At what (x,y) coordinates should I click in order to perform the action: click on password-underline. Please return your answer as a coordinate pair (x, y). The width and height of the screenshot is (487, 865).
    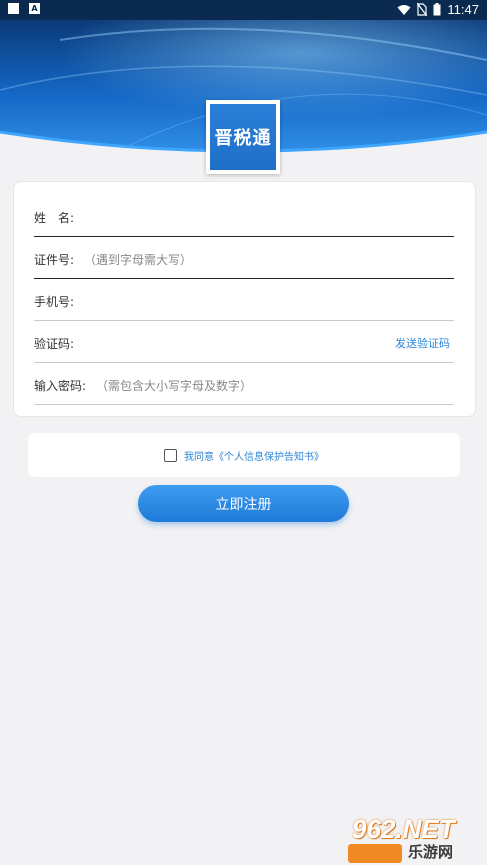
    Looking at the image, I should click on (244, 404).